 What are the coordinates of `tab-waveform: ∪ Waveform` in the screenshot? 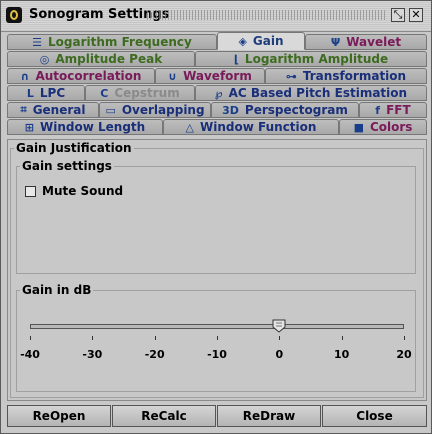 It's located at (210, 76).